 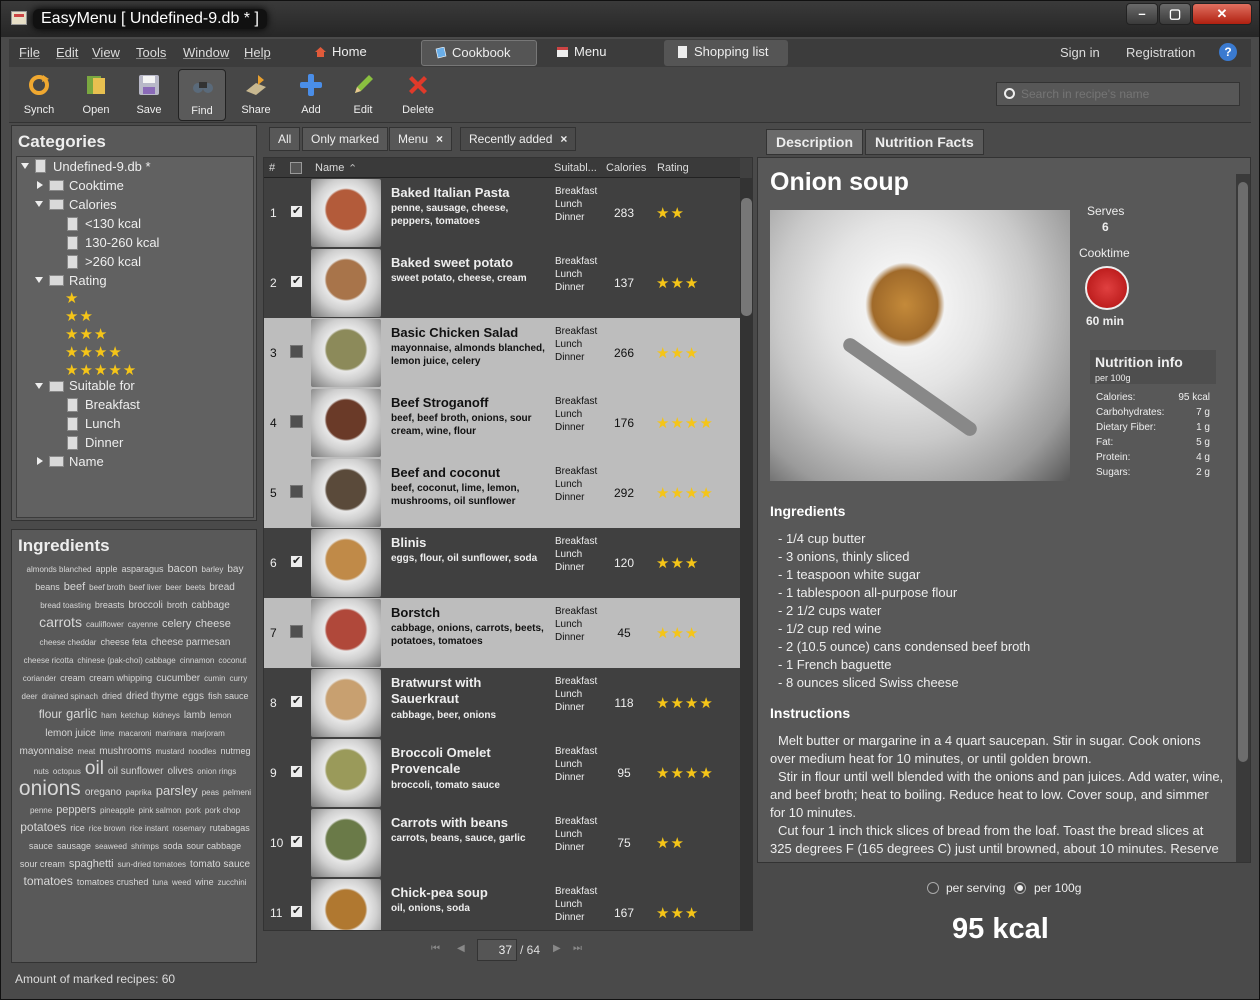 What do you see at coordinates (112, 404) in the screenshot?
I see `tree-item-breakfast: Breakfast` at bounding box center [112, 404].